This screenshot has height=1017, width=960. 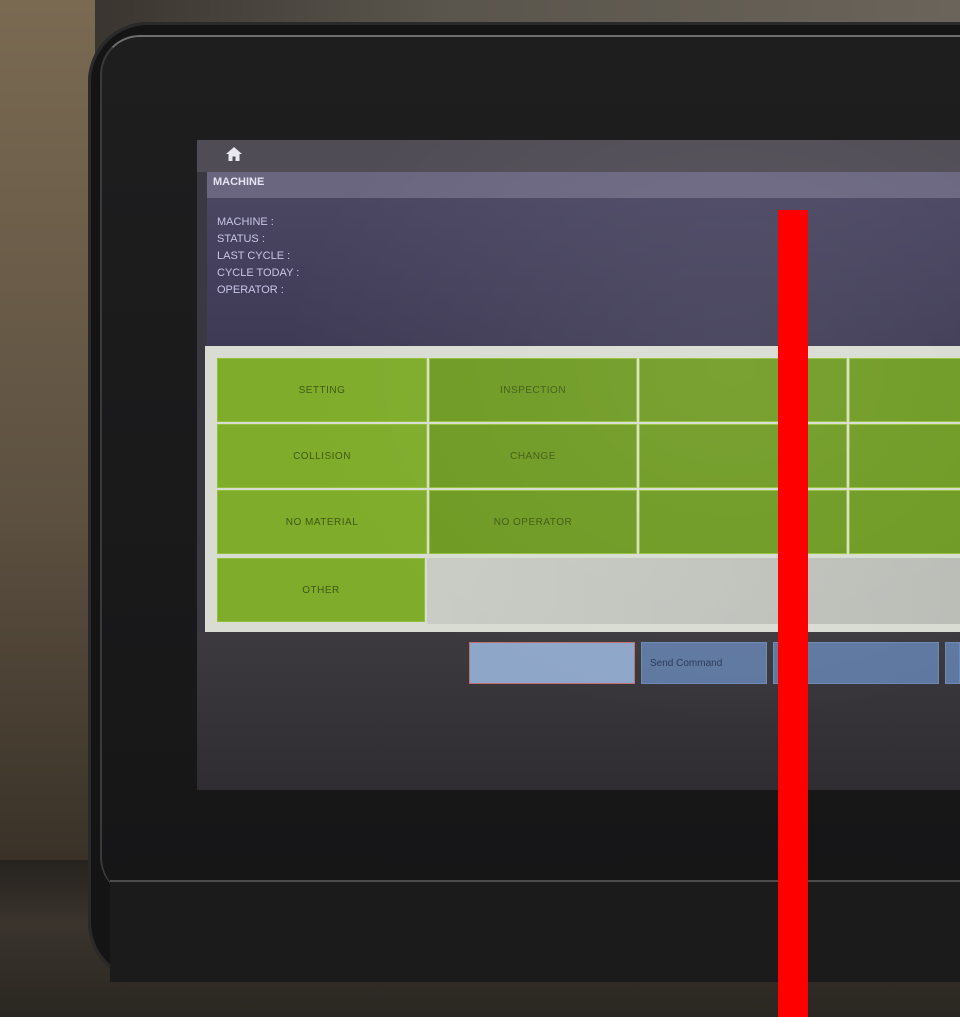 What do you see at coordinates (322, 522) in the screenshot?
I see `no-material-button: NO MATERIAL` at bounding box center [322, 522].